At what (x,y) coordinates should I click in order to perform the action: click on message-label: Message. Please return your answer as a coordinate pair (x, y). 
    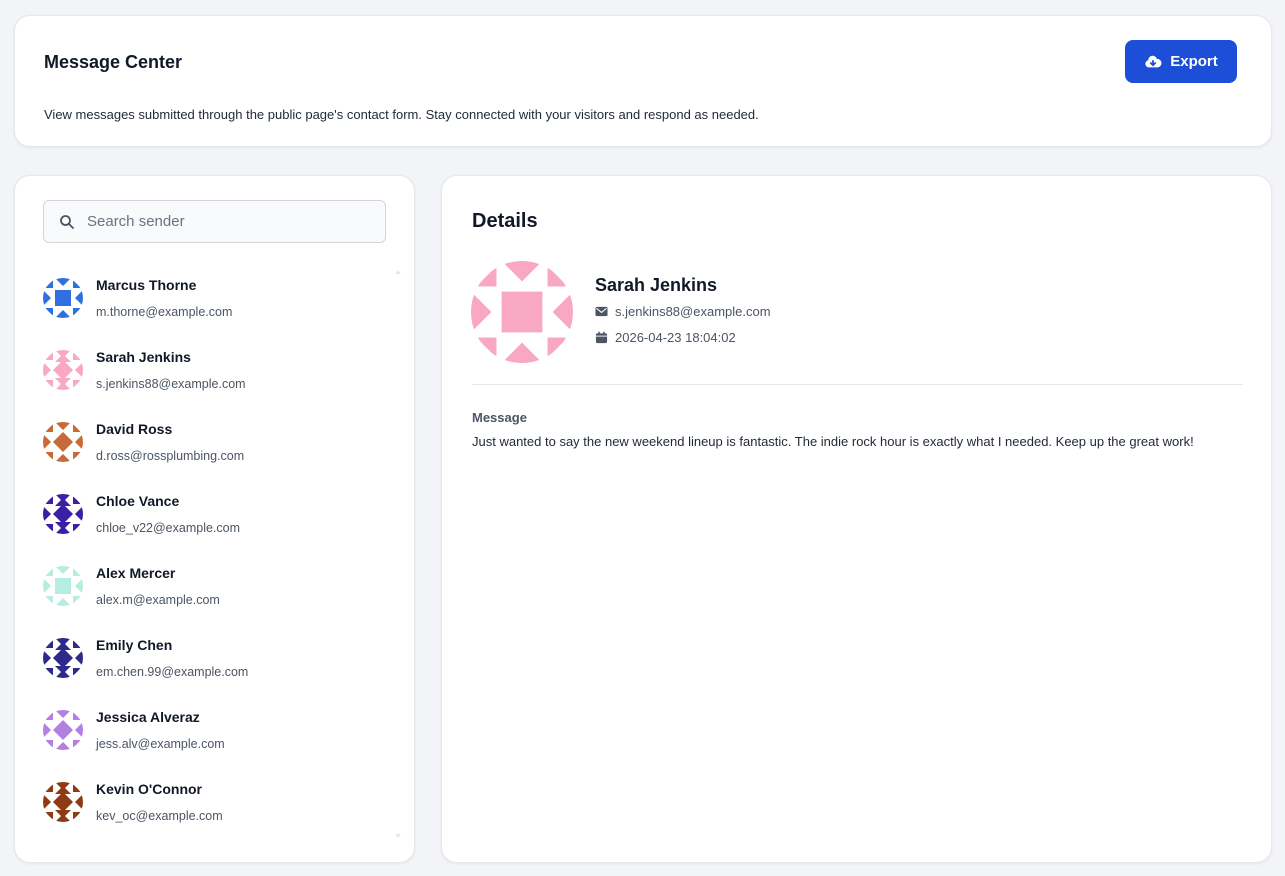
    Looking at the image, I should click on (499, 417).